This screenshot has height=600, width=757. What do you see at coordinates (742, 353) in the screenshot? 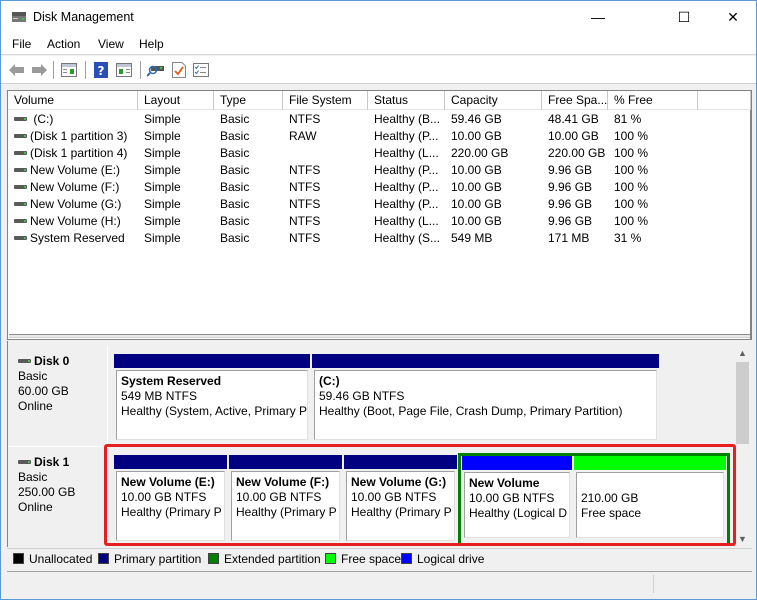
I see `scroll-up-arrow-icon: ▲` at bounding box center [742, 353].